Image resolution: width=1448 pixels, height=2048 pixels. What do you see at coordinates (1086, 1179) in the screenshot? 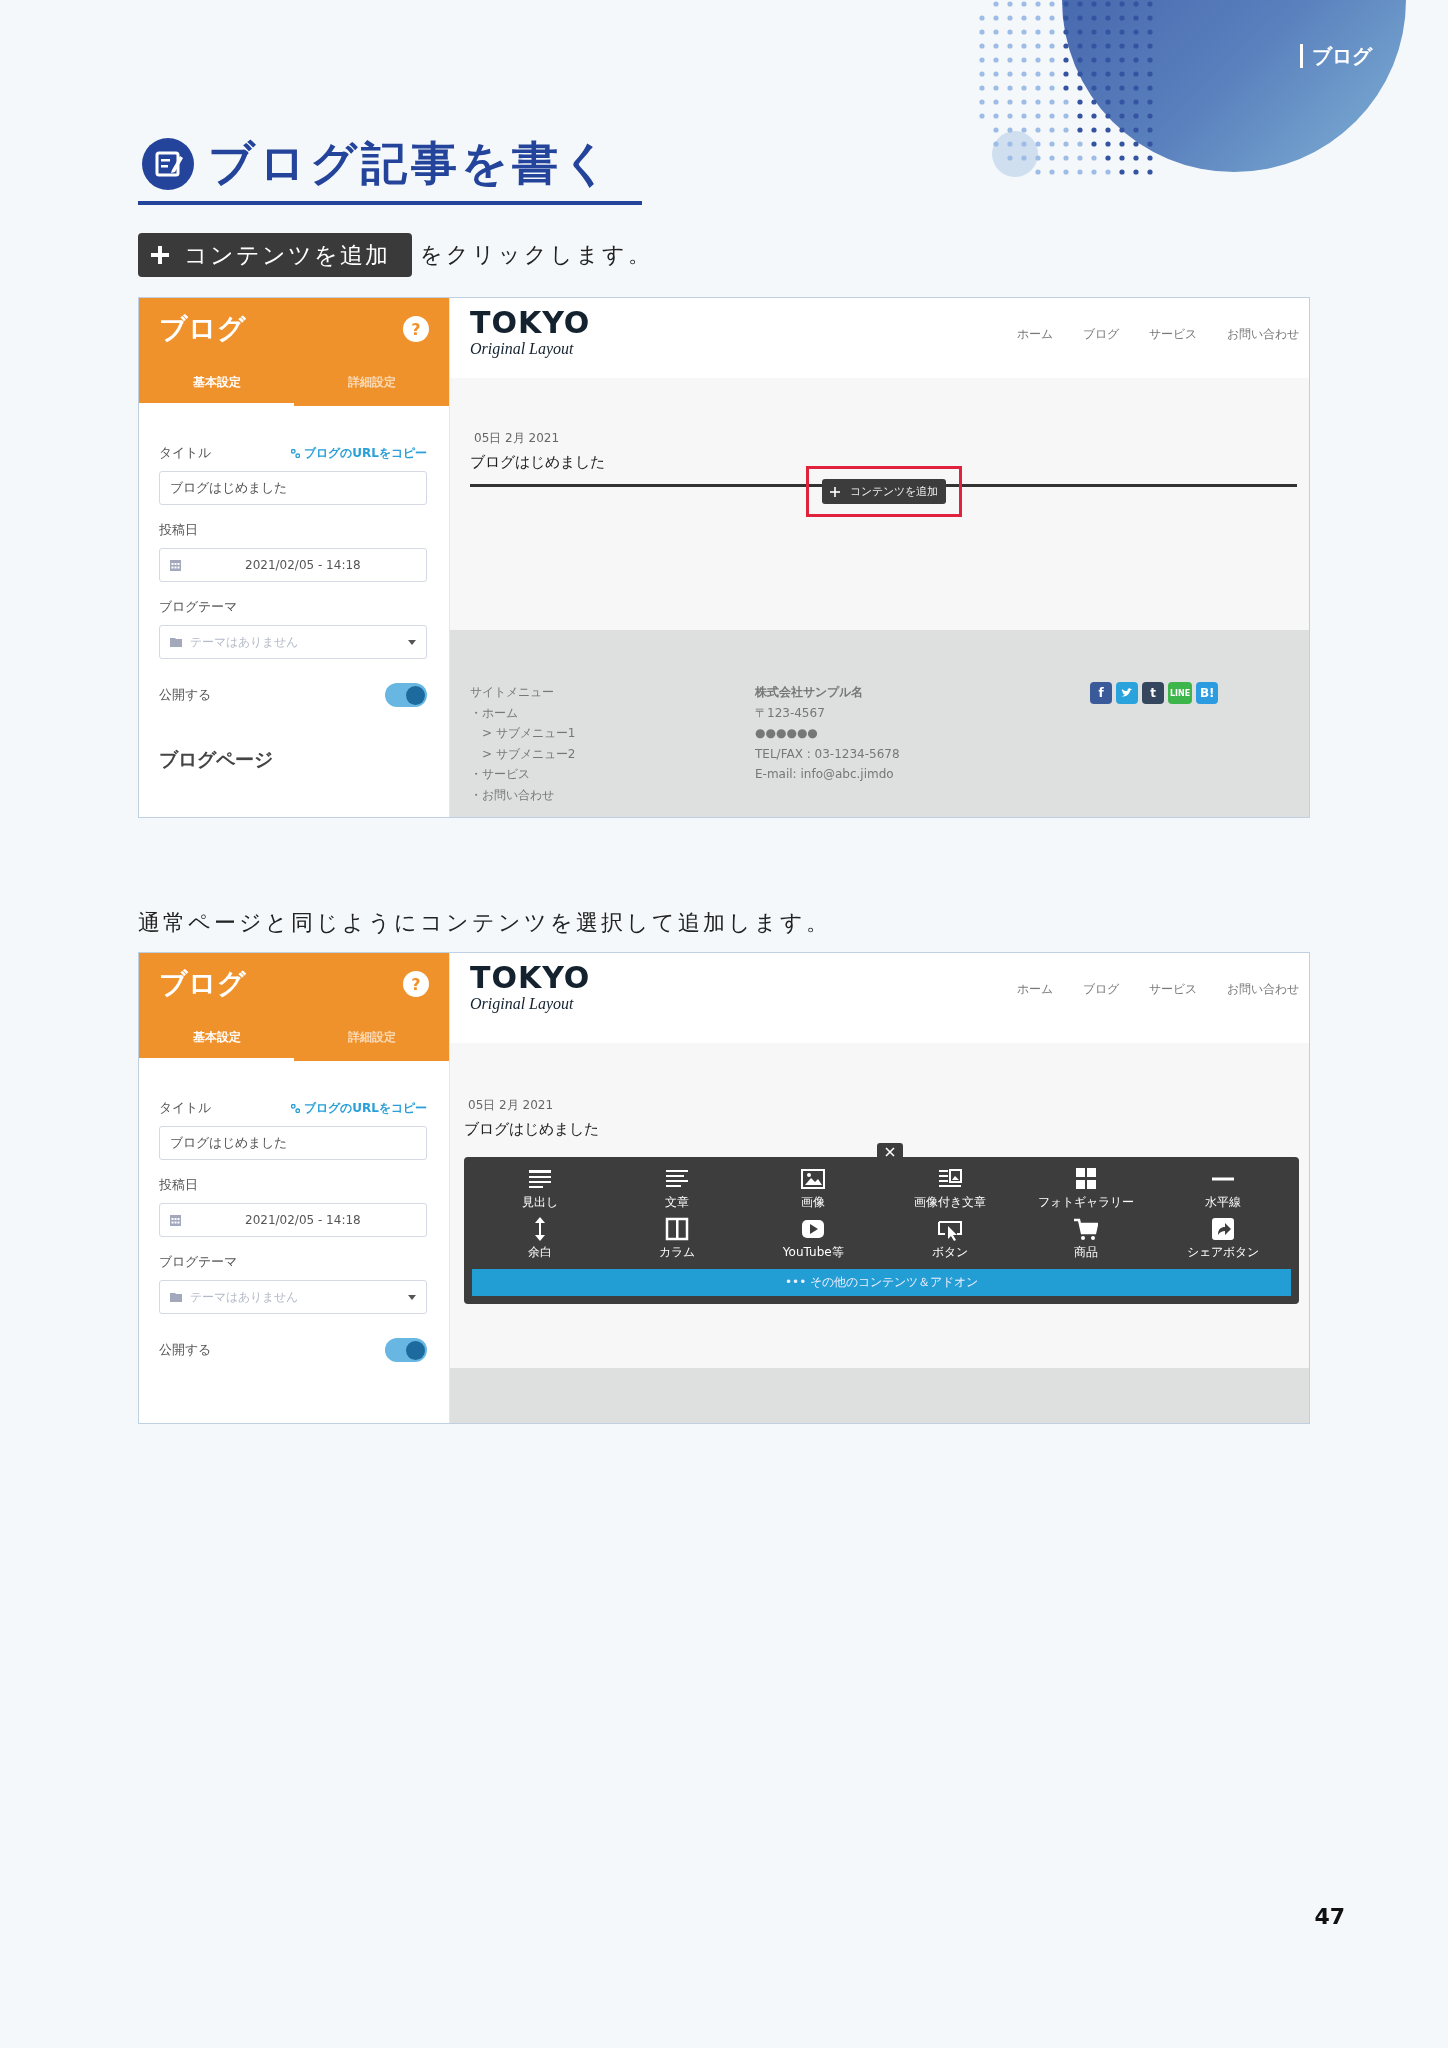
I see `grid-icon` at bounding box center [1086, 1179].